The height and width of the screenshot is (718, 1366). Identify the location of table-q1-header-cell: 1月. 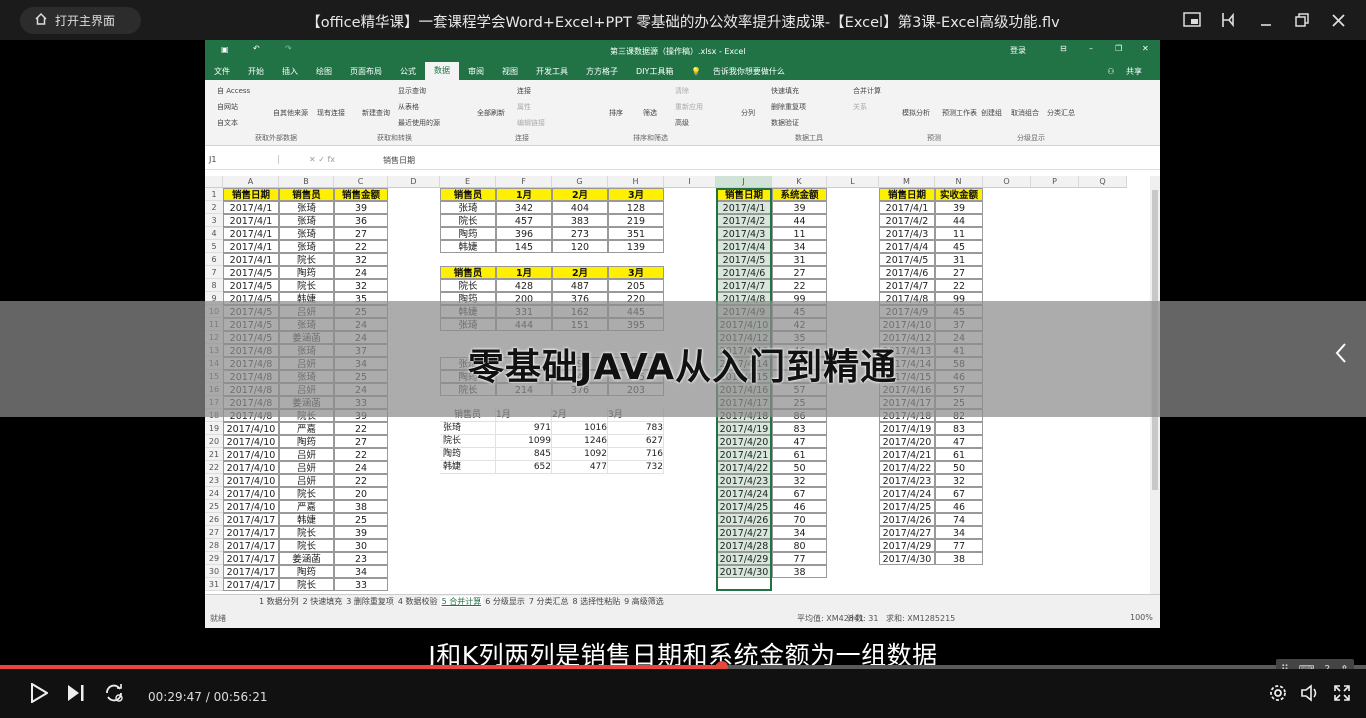
(524, 194).